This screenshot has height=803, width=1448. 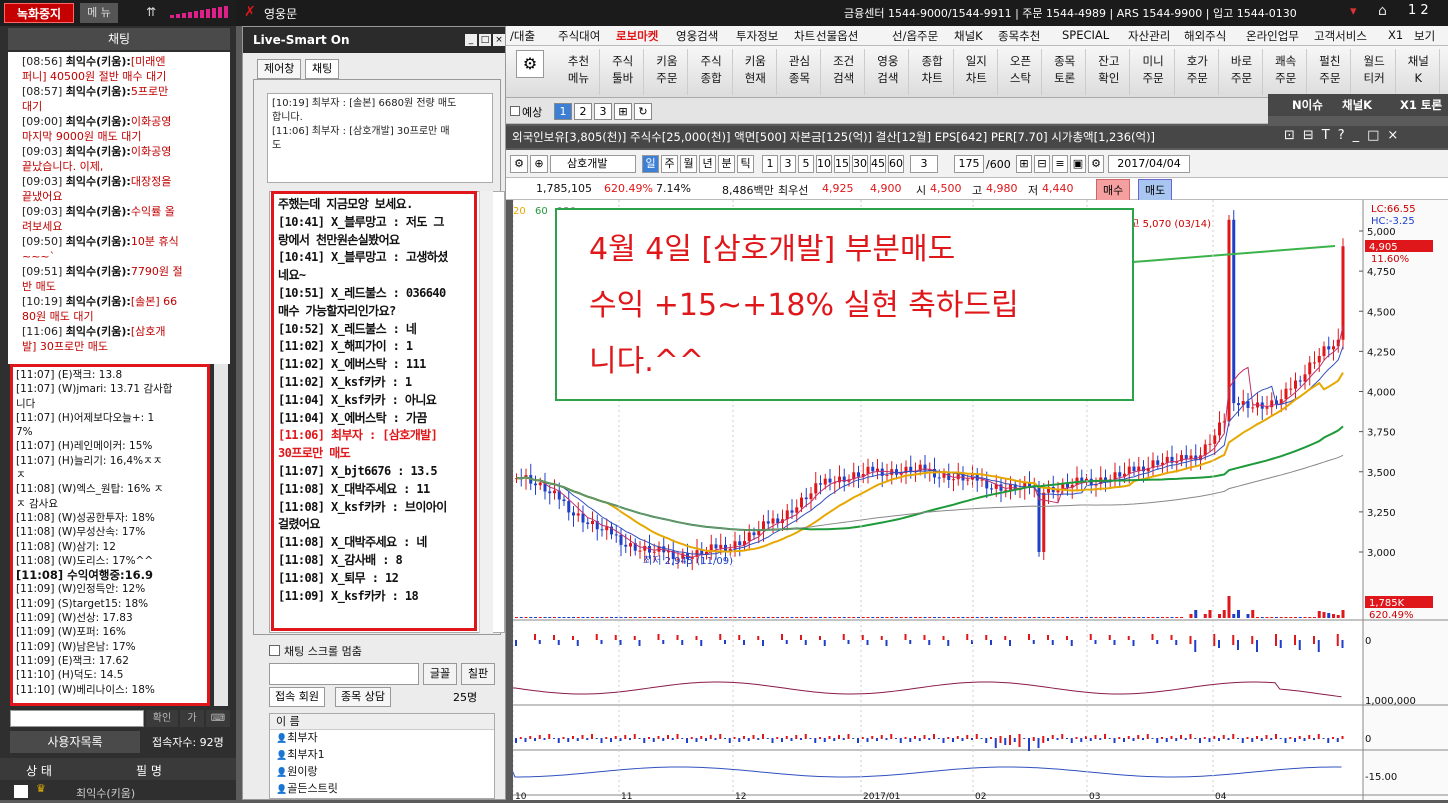 I want to click on page-button-2: 2, so click(x=583, y=111).